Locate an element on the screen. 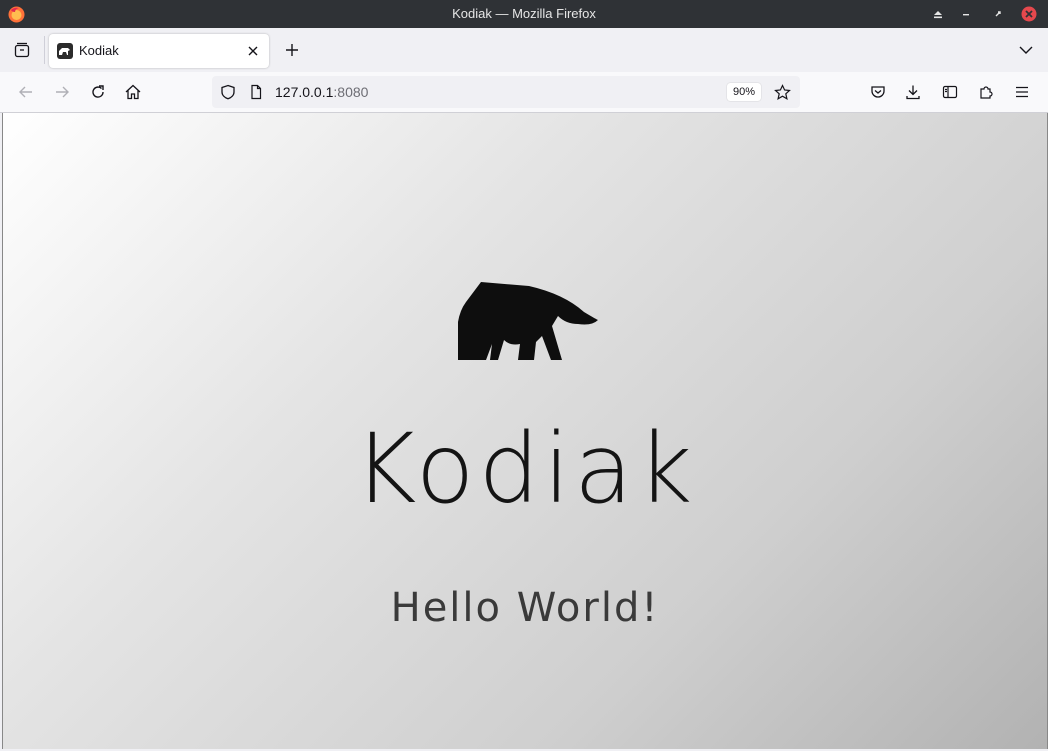  firefox-view-icon is located at coordinates (22, 50).